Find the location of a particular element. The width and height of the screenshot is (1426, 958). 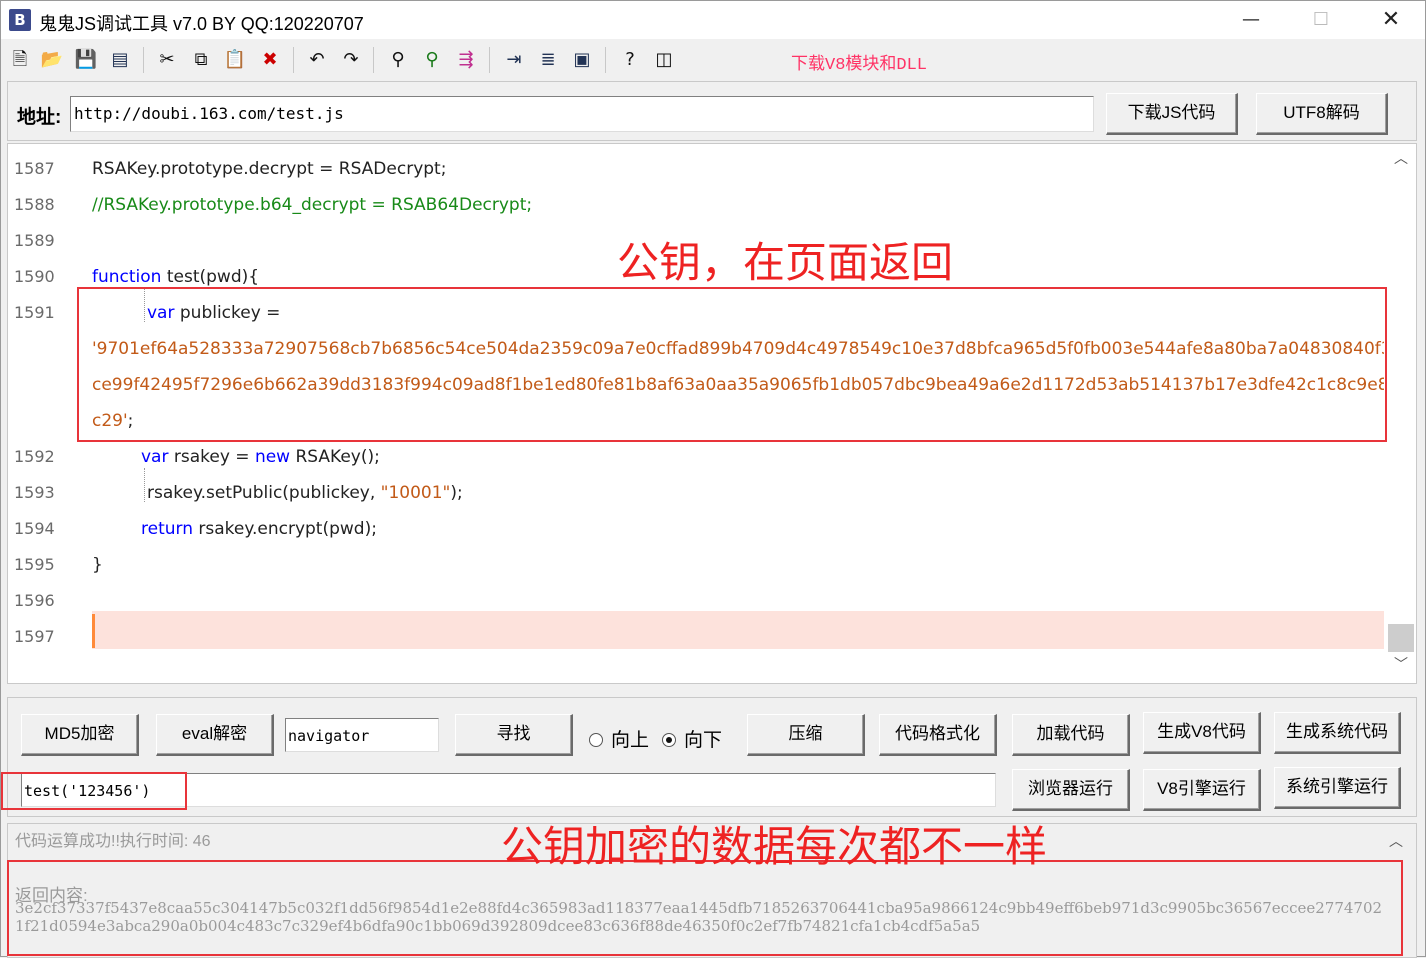

save-icon: 💾 is located at coordinates (86, 60).